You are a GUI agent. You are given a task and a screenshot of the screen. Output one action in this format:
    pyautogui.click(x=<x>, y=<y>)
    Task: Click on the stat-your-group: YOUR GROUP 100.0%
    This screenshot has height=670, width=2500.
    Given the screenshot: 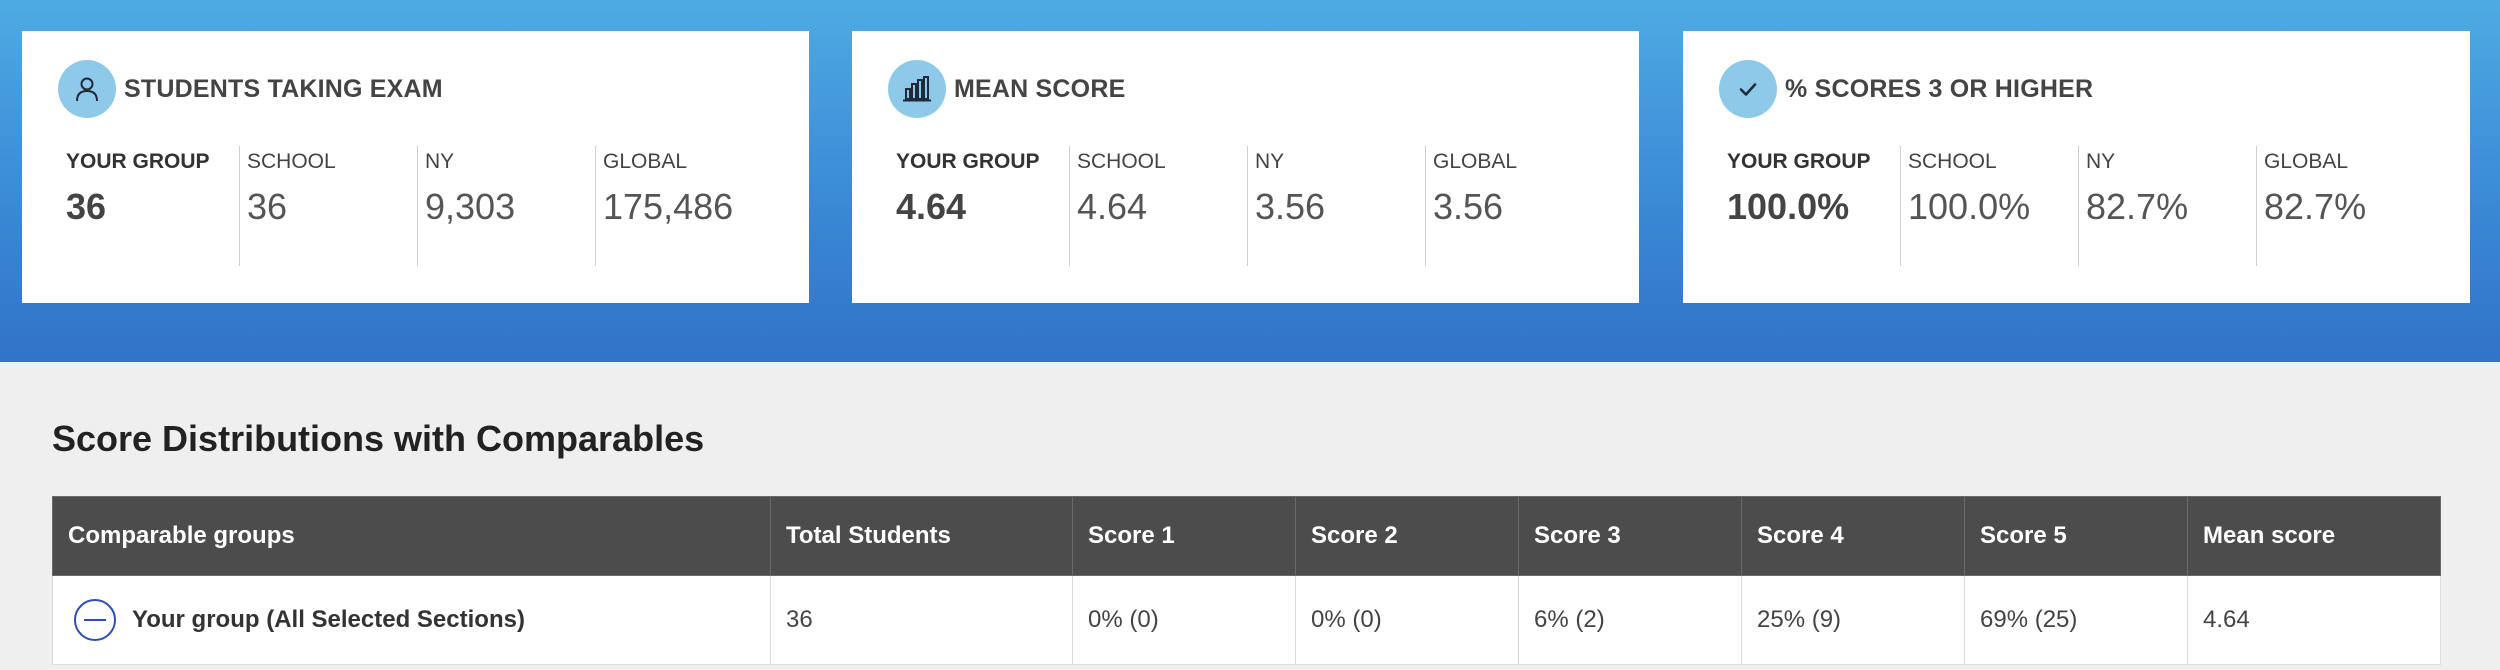 What is the action you would take?
    pyautogui.click(x=1810, y=206)
    